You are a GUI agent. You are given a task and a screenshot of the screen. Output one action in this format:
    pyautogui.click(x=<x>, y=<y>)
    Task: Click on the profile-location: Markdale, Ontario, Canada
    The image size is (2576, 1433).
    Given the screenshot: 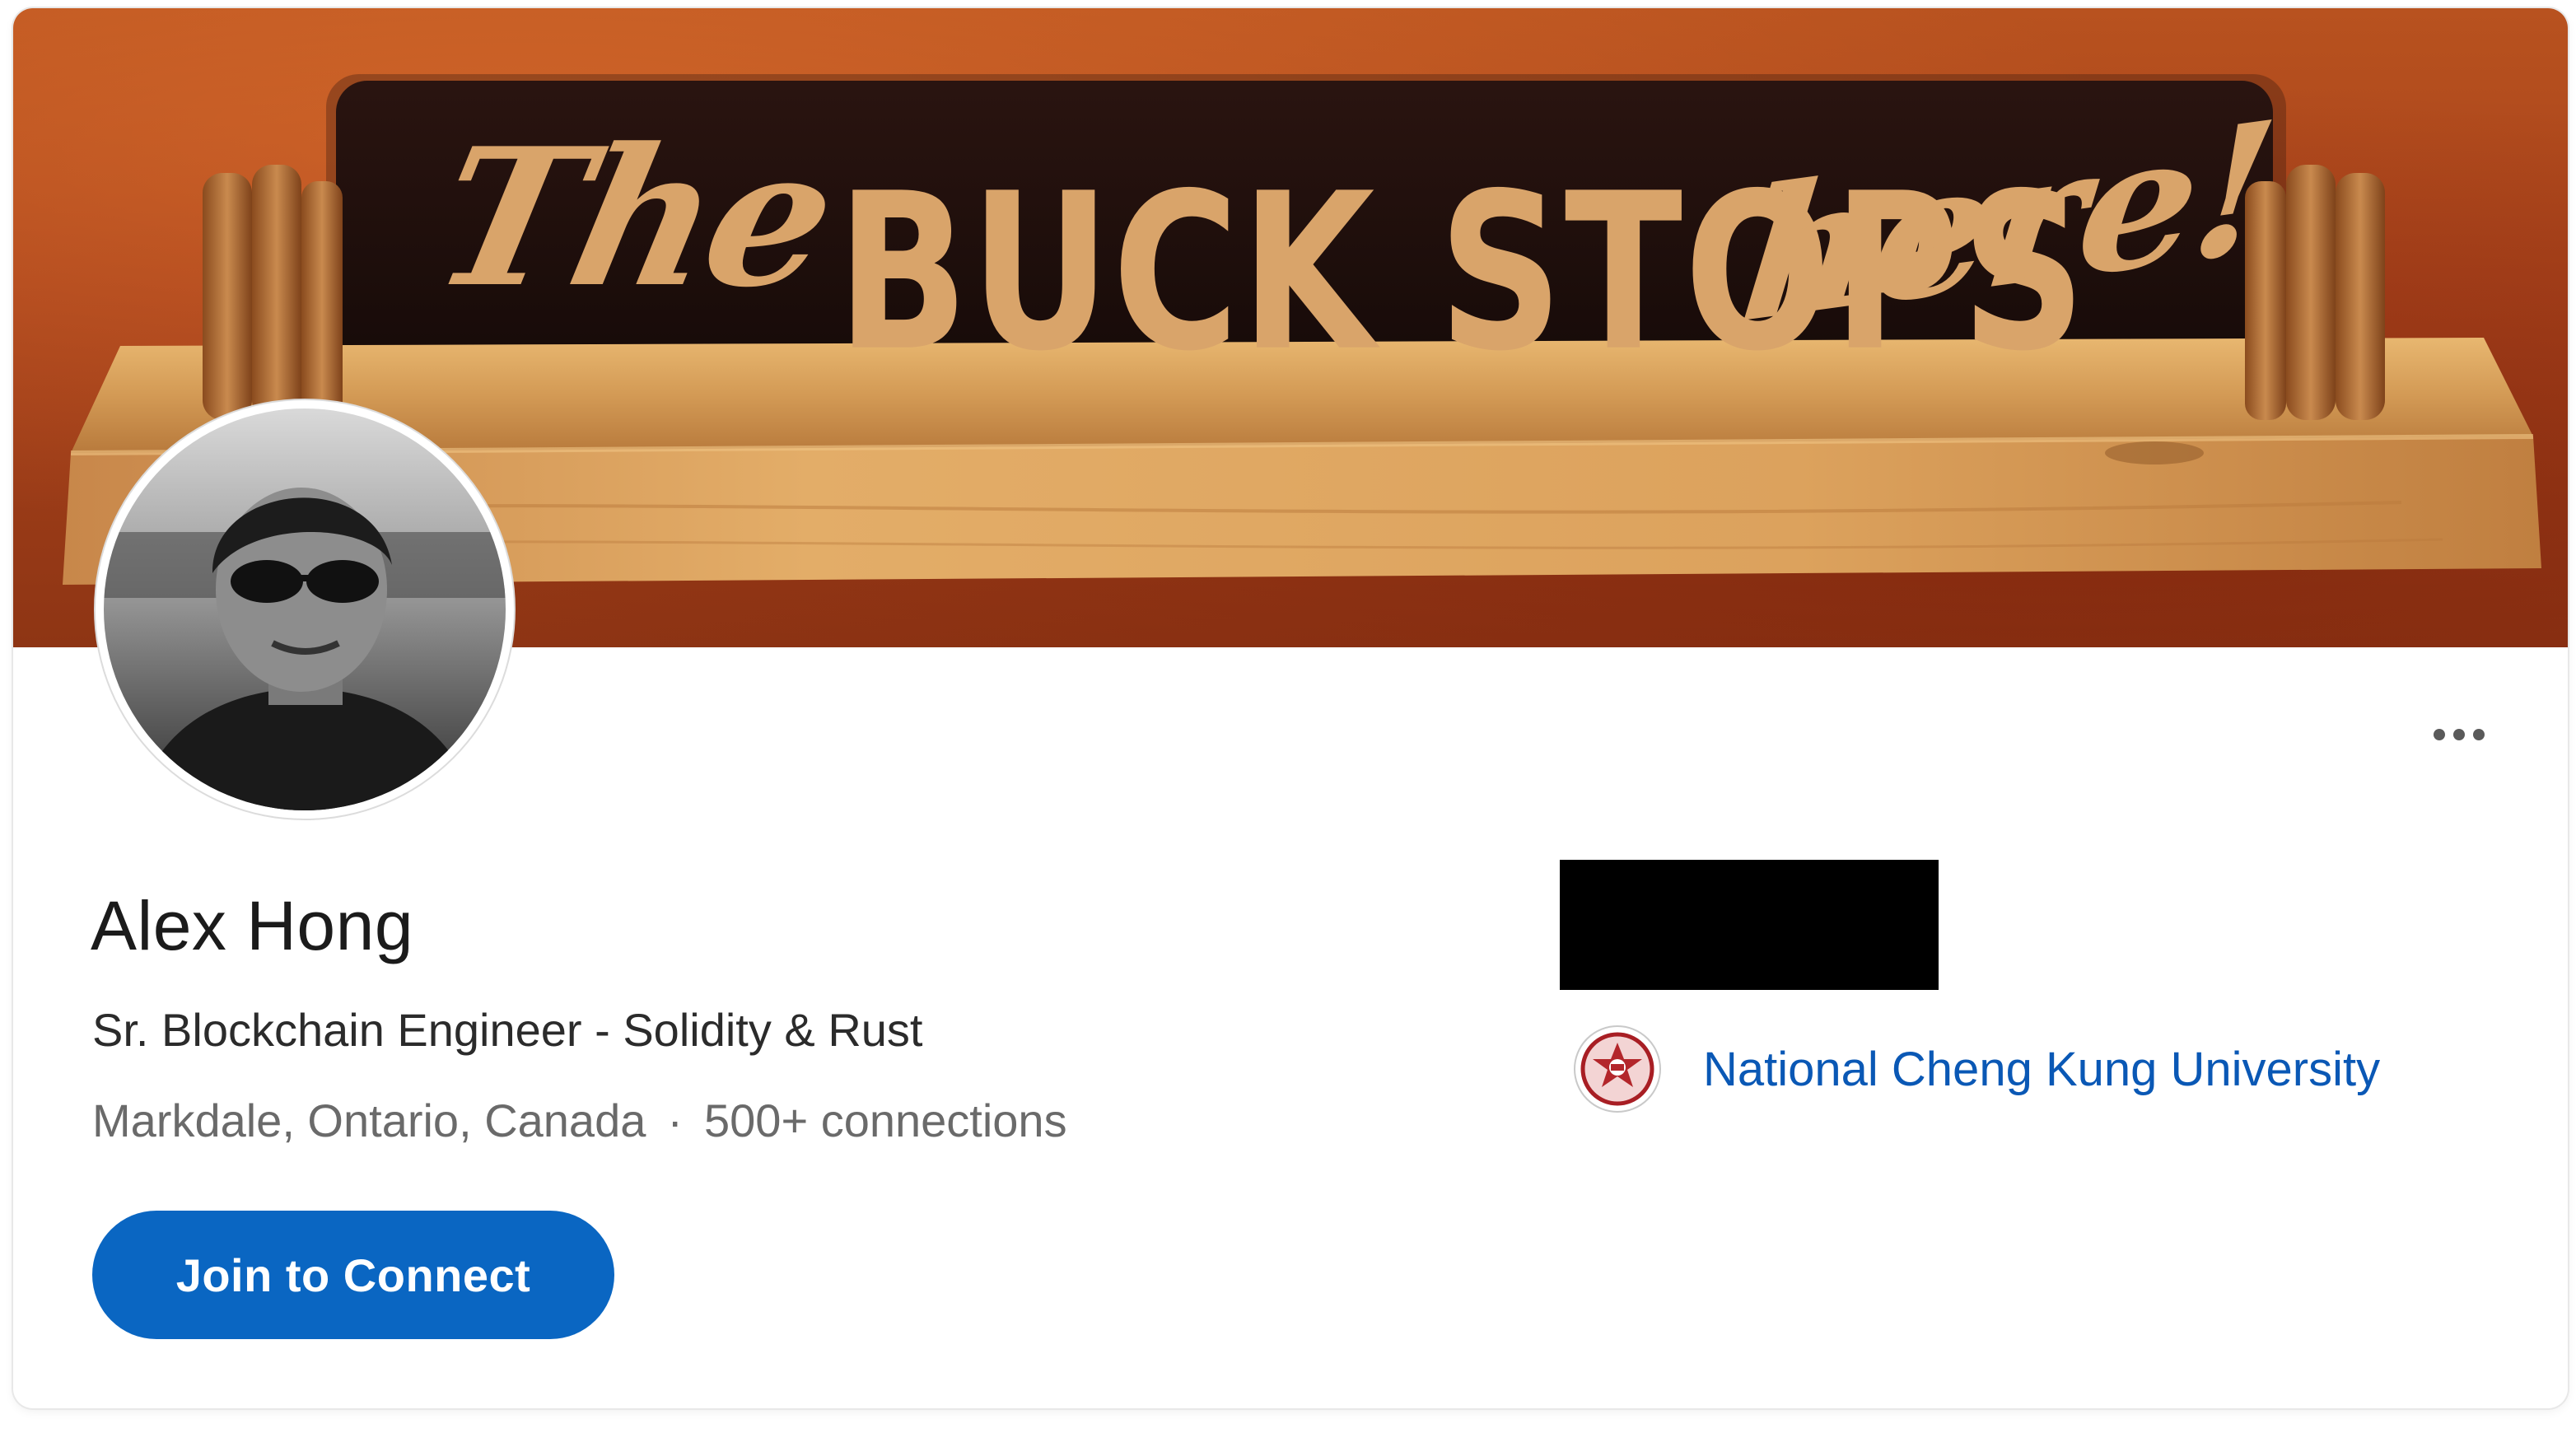 What is the action you would take?
    pyautogui.click(x=369, y=1120)
    